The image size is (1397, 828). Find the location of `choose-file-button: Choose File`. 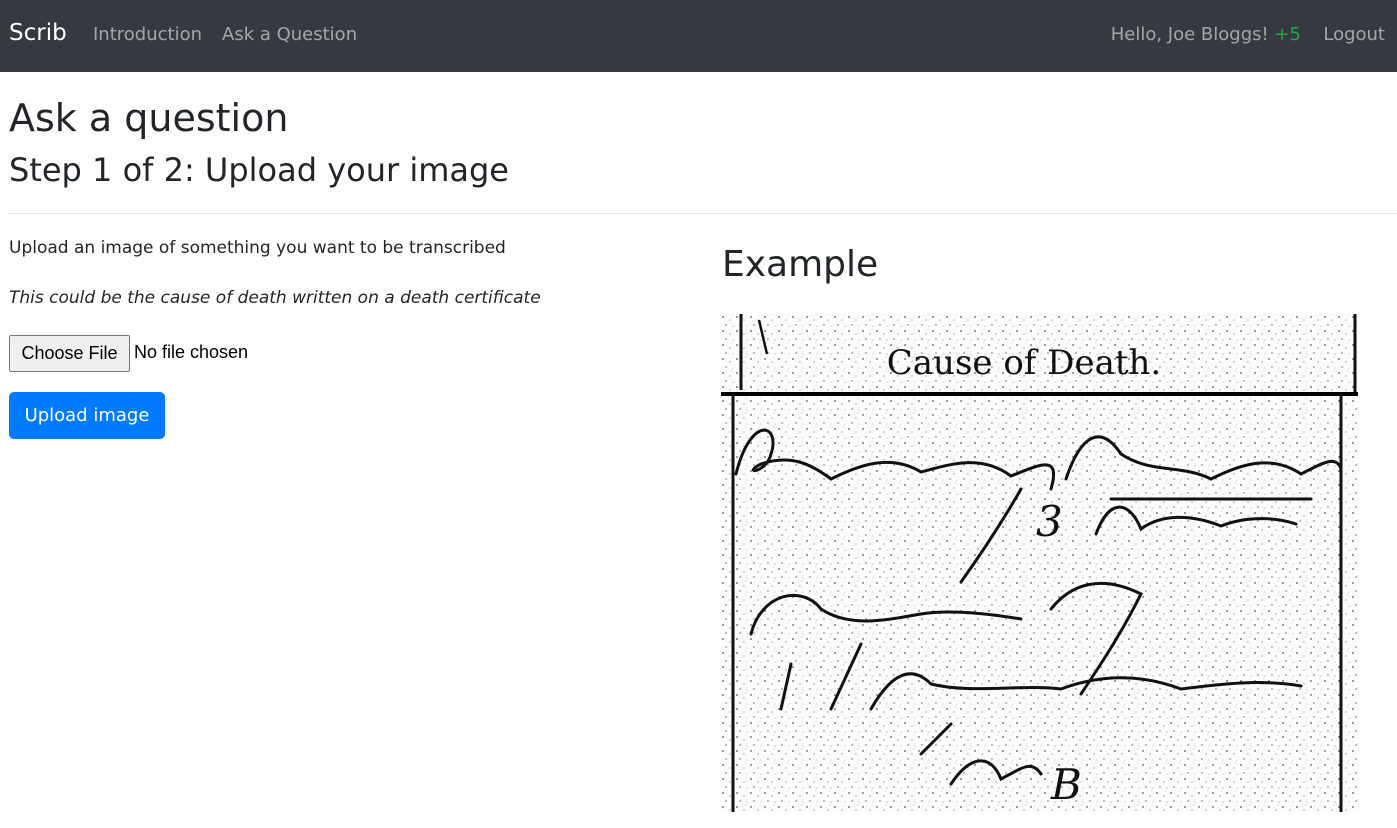

choose-file-button: Choose File is located at coordinates (69, 353).